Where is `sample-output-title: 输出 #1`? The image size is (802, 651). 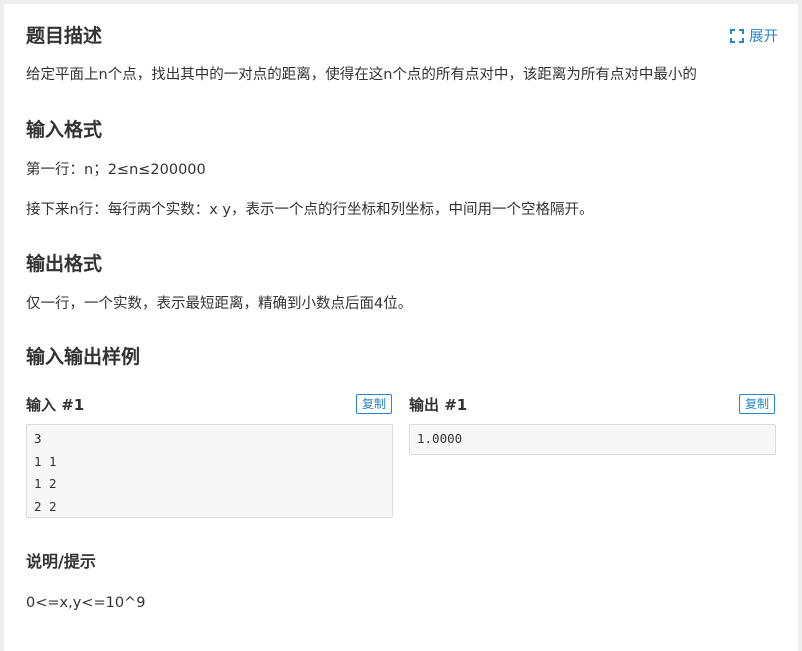 sample-output-title: 输出 #1 is located at coordinates (438, 405).